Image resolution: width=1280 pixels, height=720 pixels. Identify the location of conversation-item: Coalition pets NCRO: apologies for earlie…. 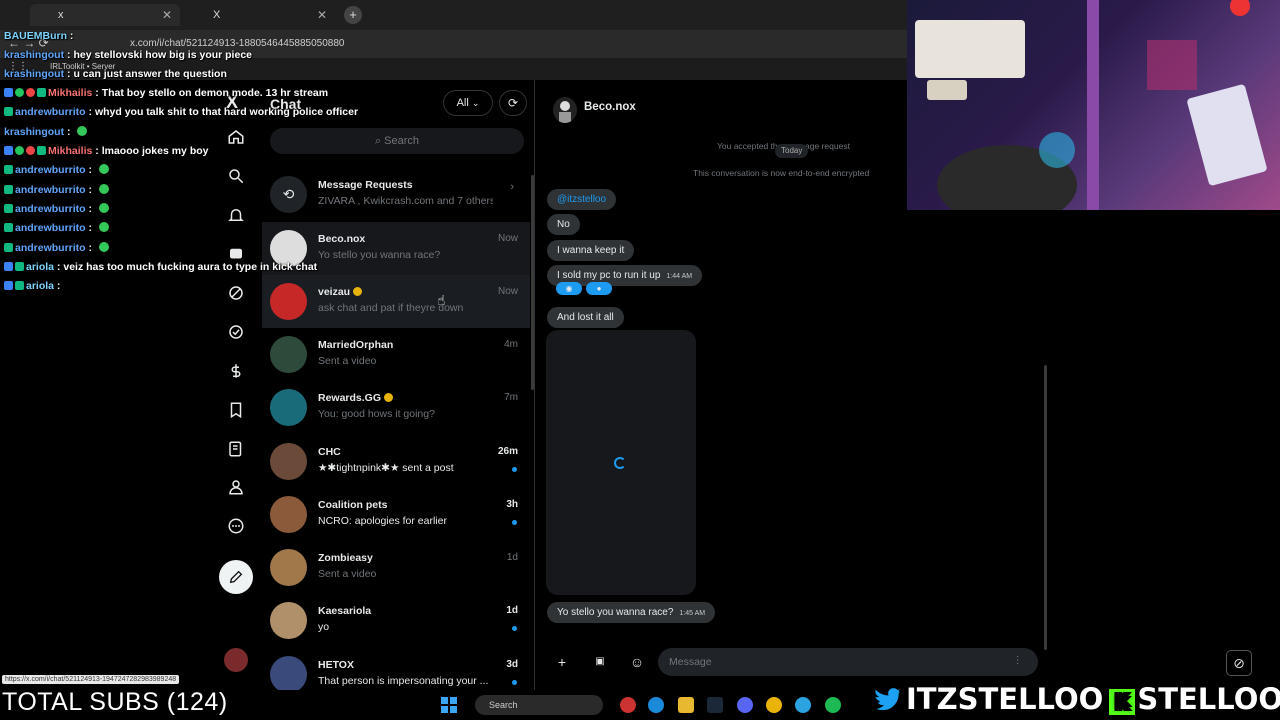
(396, 514).